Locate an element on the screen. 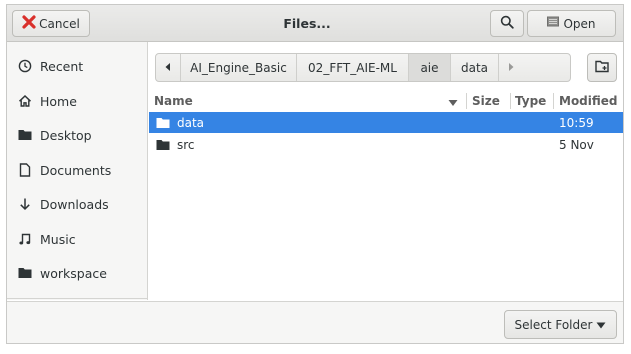  header-bar: Cancel Files... Open is located at coordinates (315, 23).